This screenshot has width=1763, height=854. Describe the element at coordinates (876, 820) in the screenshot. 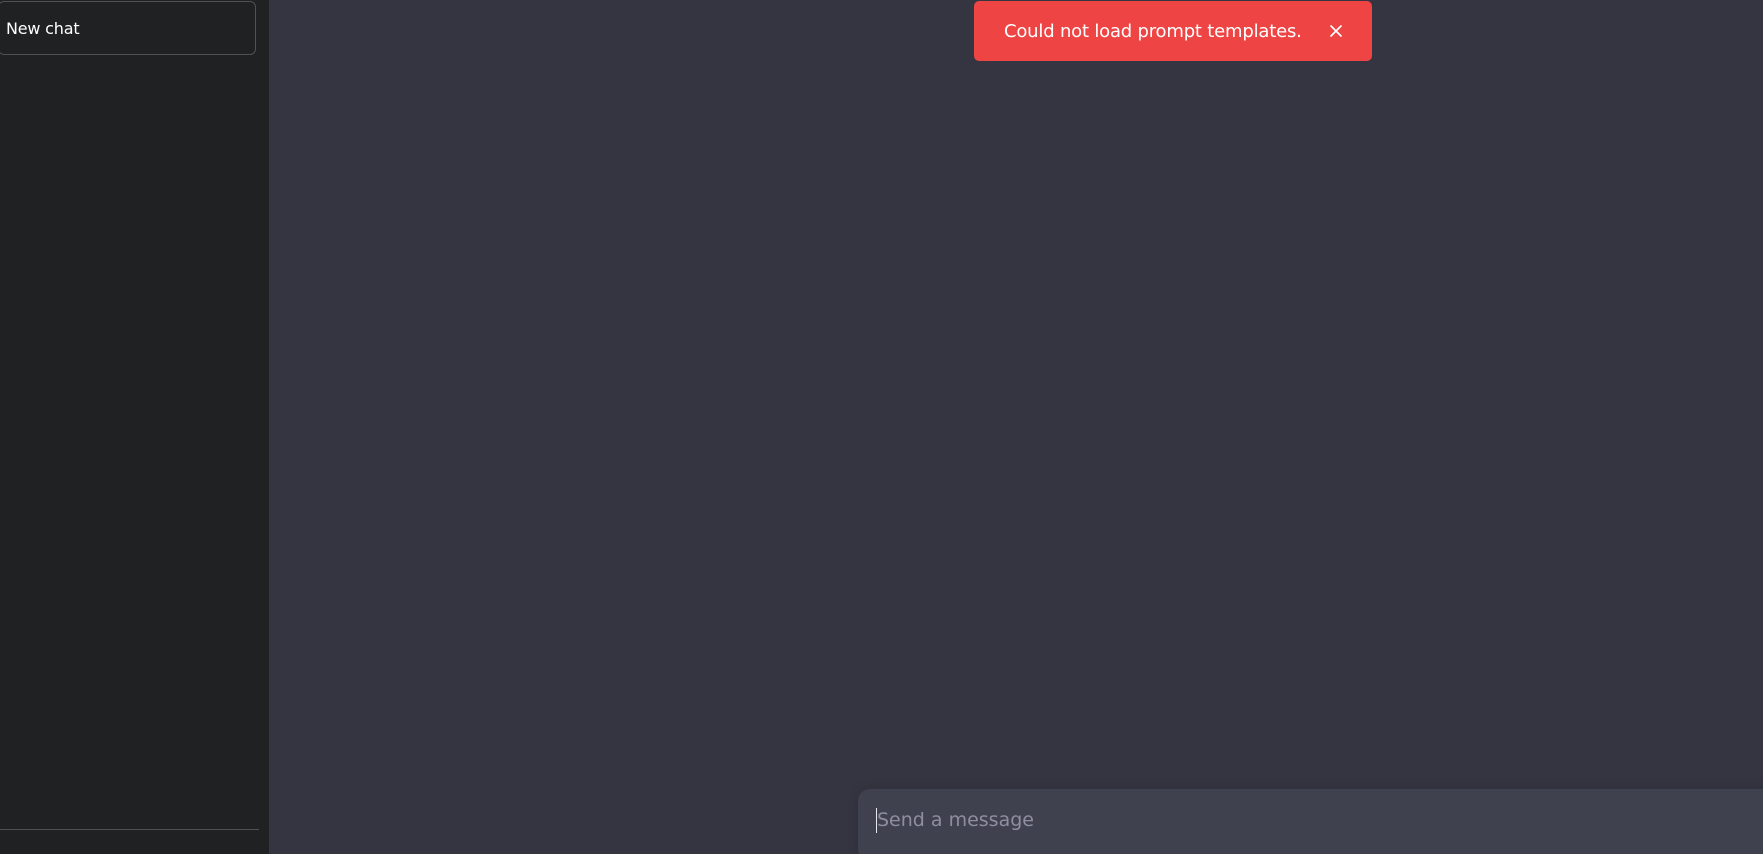

I see `text-caret` at that location.